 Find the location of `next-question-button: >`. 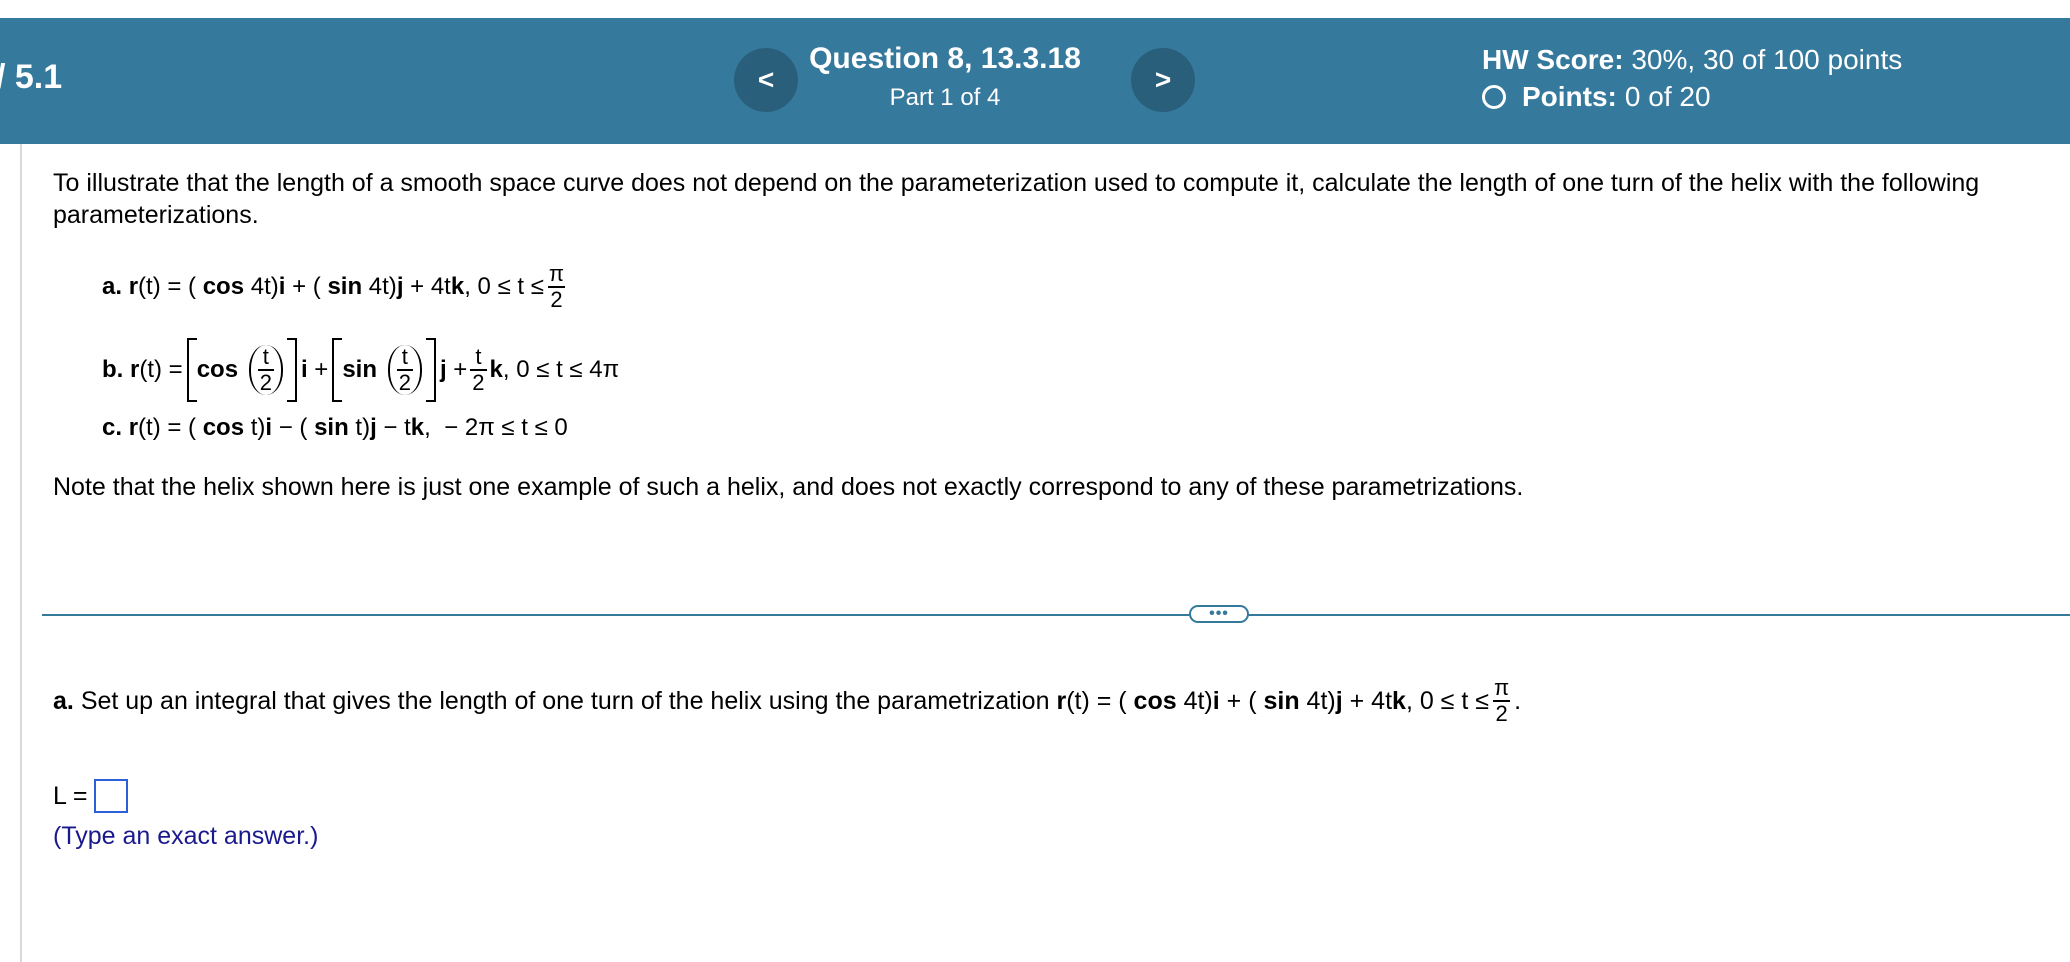

next-question-button: > is located at coordinates (1163, 80).